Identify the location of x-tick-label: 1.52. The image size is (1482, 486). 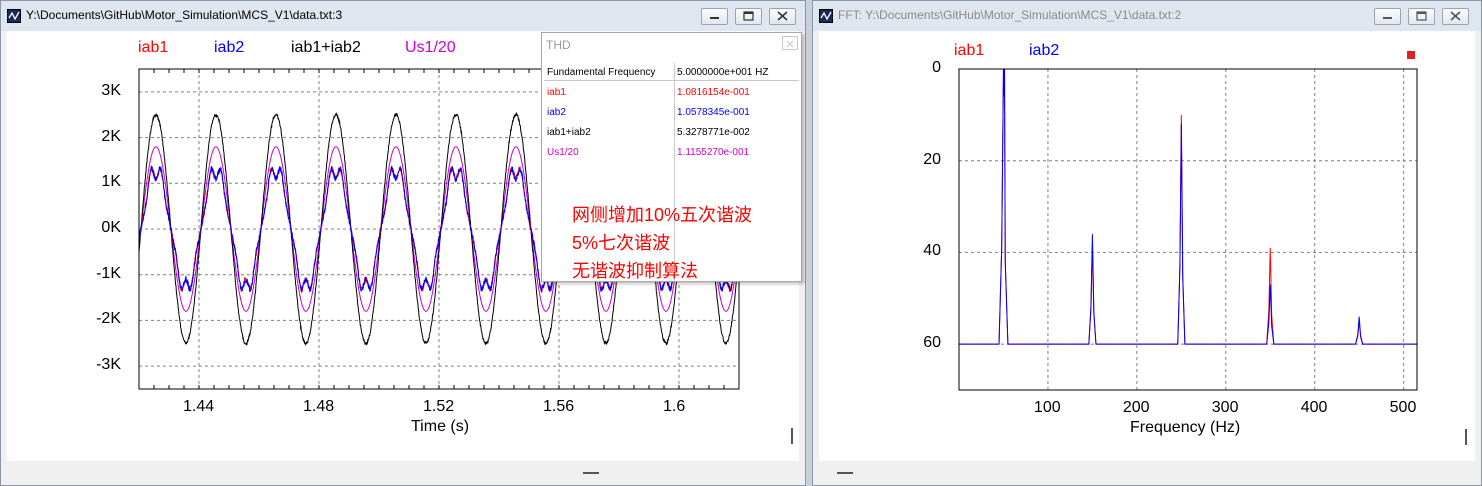
(439, 406).